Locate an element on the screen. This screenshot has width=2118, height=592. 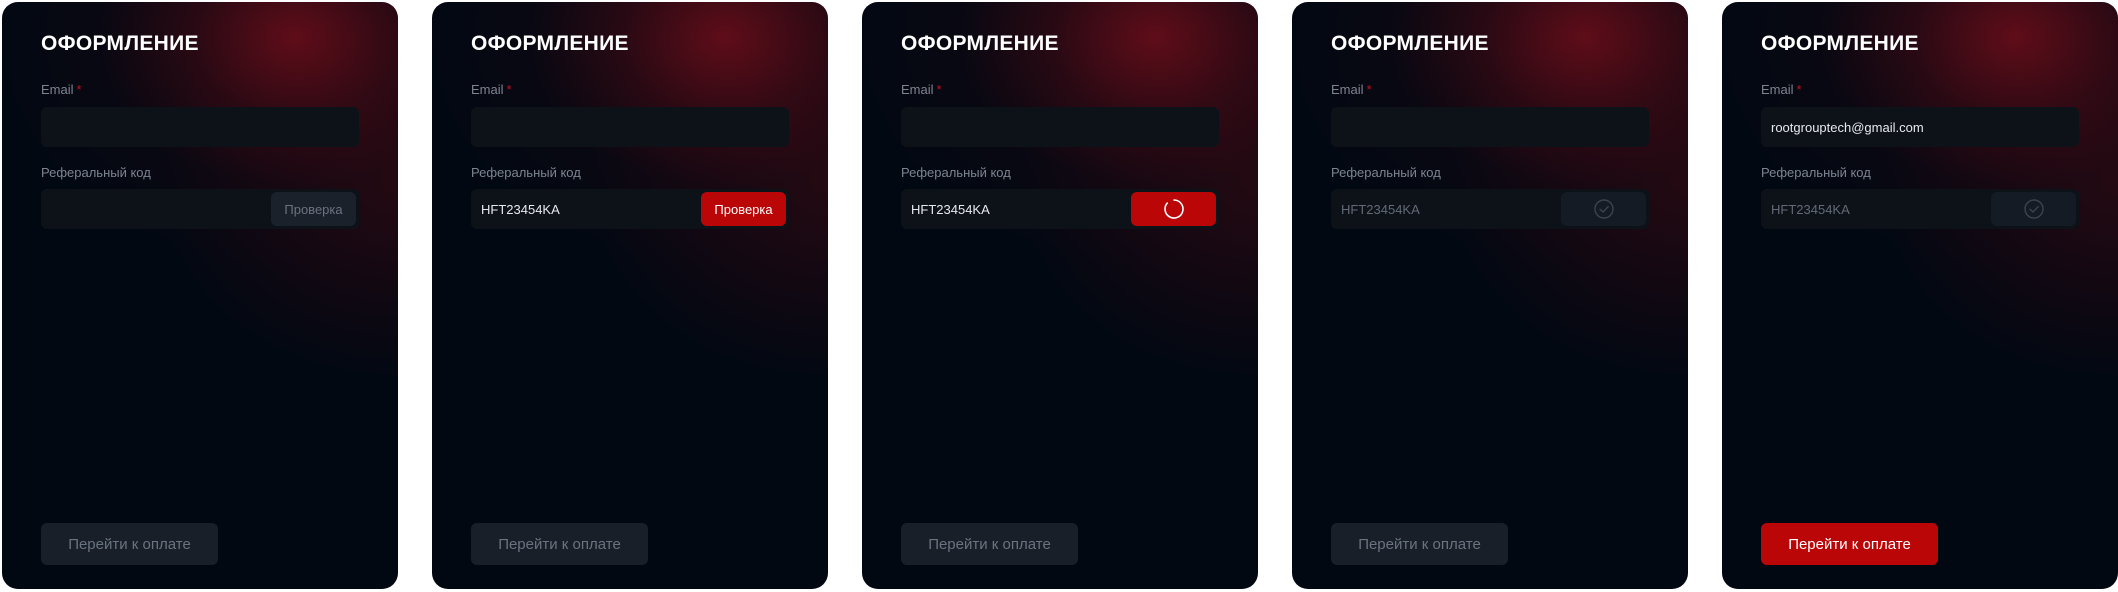
referral-code-field: Проверка is located at coordinates (200, 209).